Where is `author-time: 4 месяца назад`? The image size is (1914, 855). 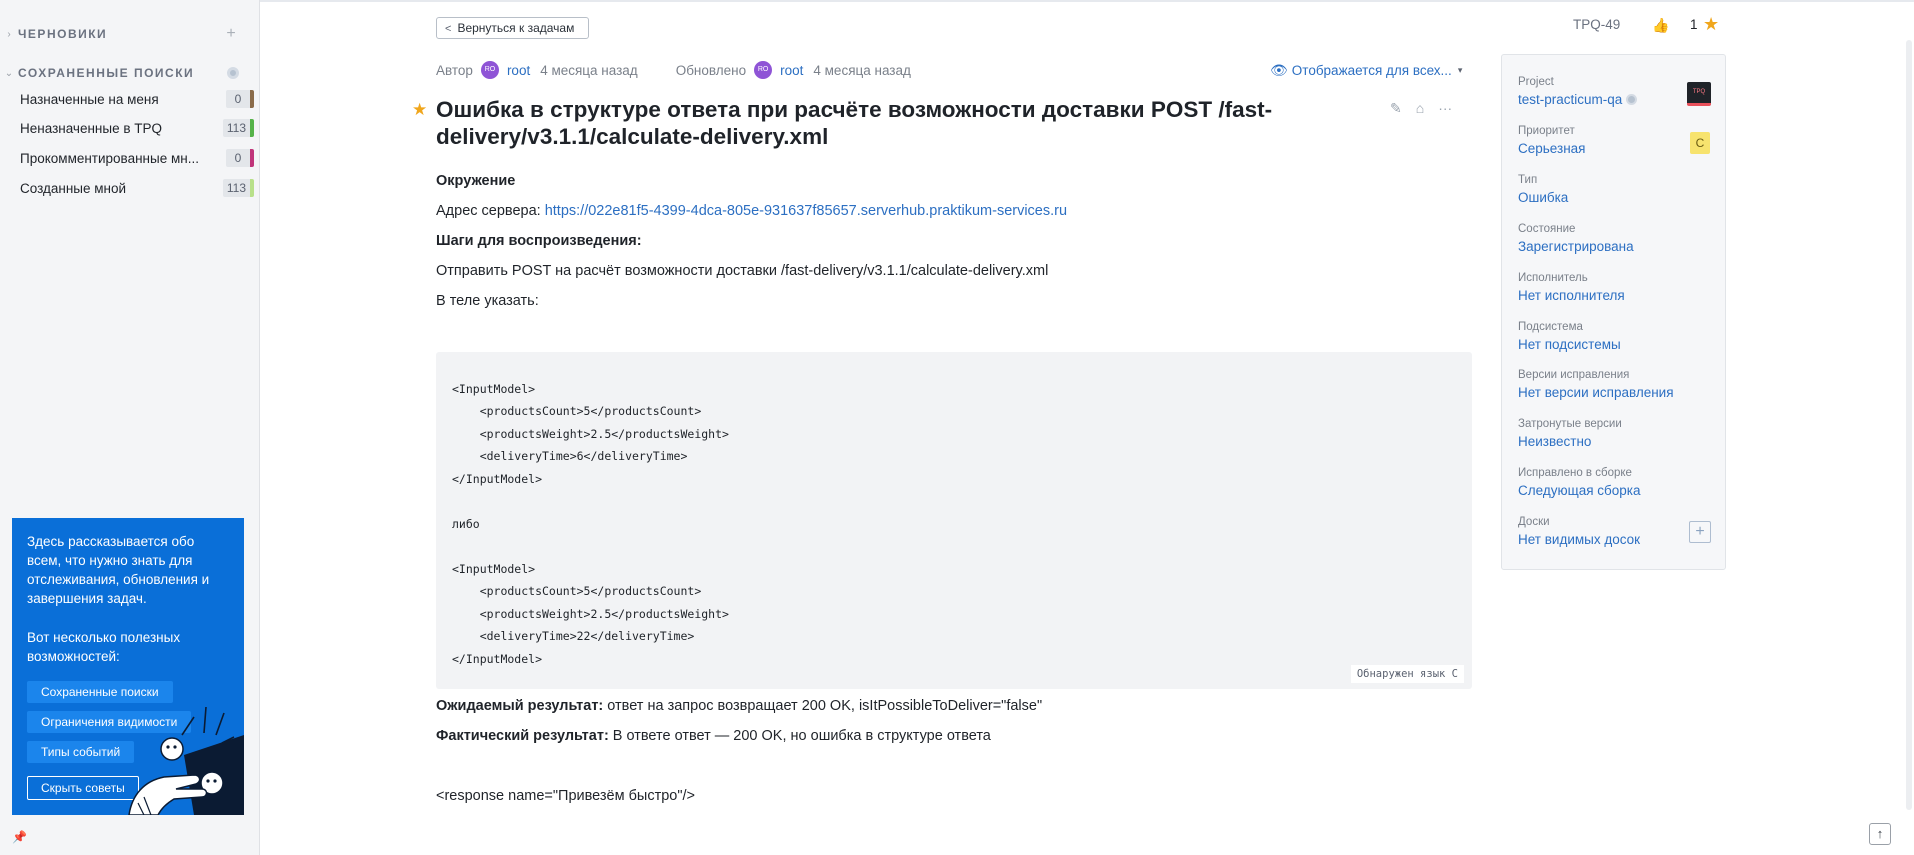 author-time: 4 месяца назад is located at coordinates (589, 70).